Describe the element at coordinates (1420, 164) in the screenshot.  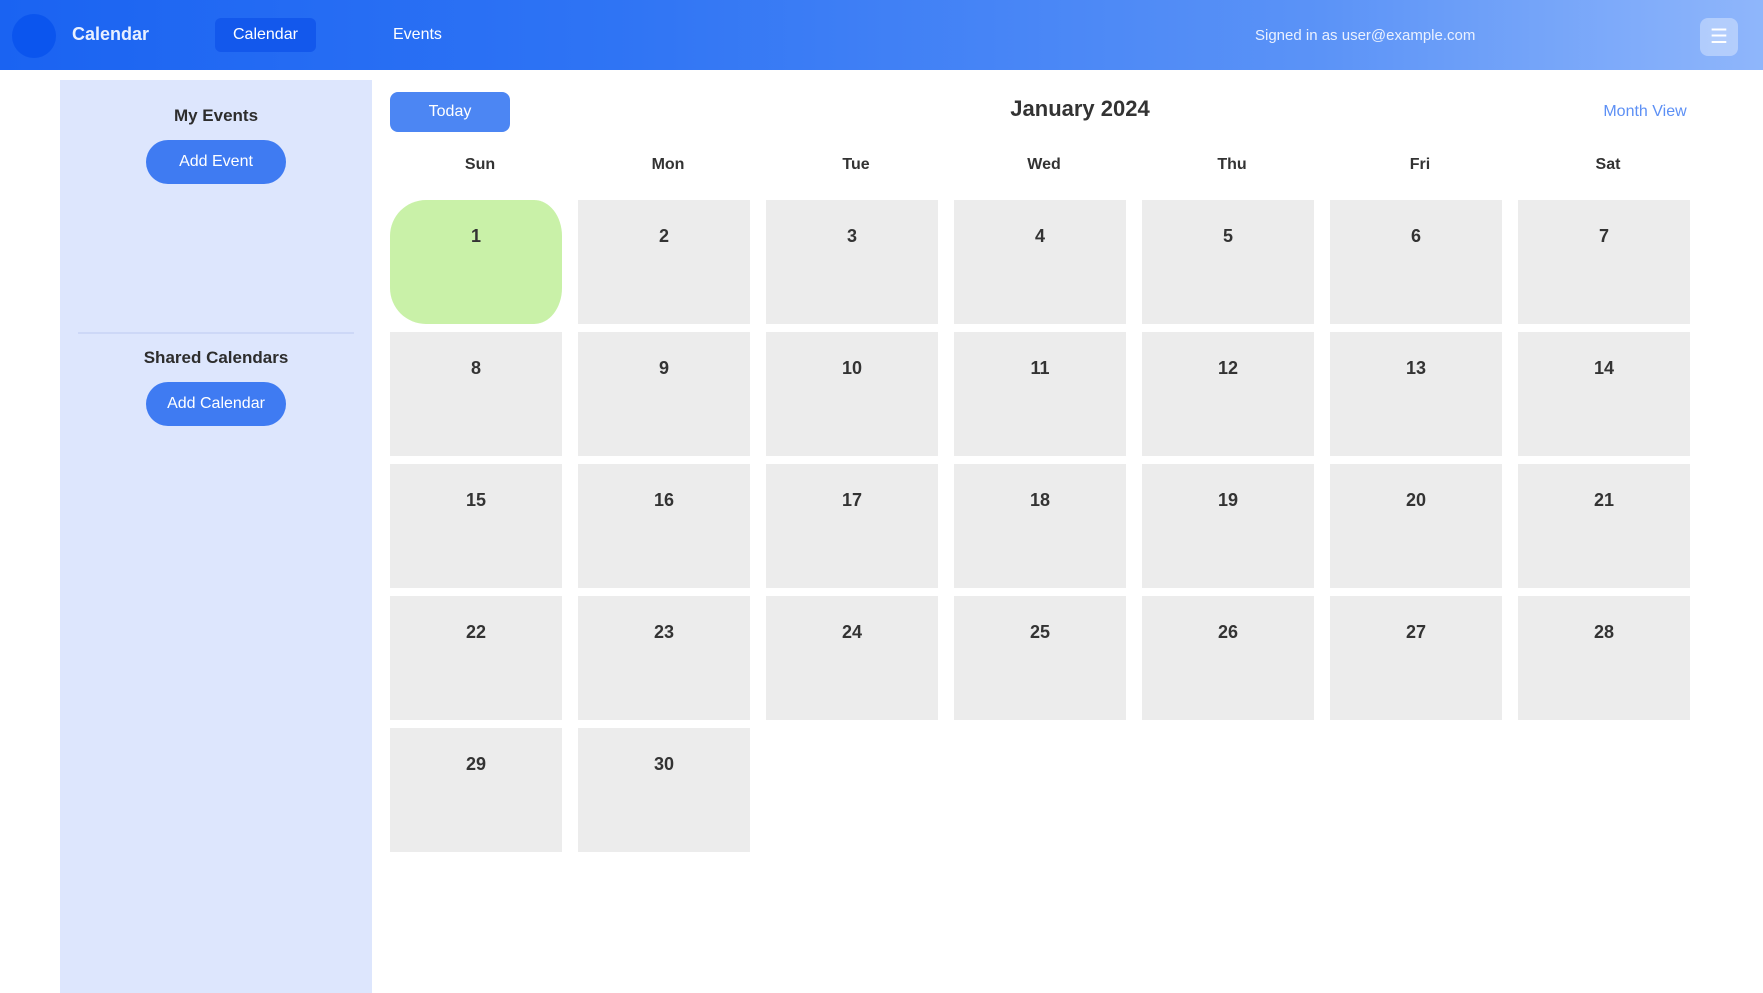
I see `weekday-label: Fri` at that location.